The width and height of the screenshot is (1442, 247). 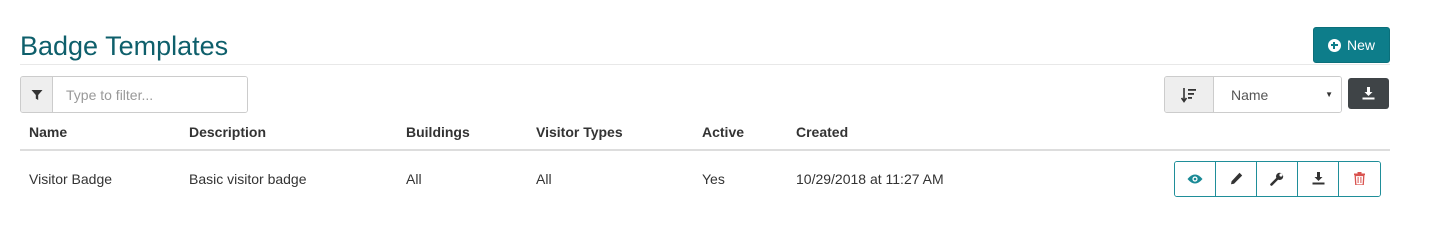 What do you see at coordinates (740, 178) in the screenshot?
I see `cell-active: Yes` at bounding box center [740, 178].